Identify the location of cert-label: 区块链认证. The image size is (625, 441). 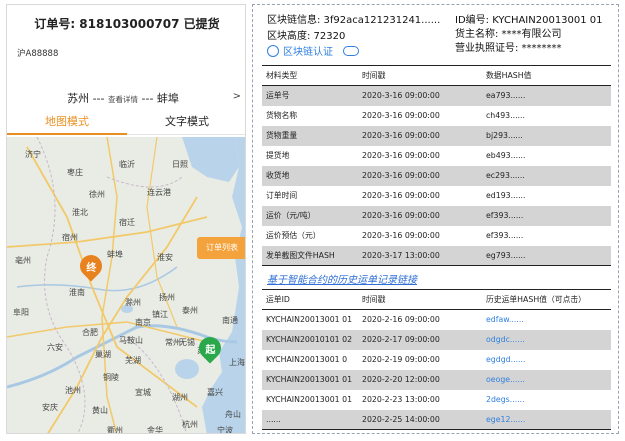
(308, 52).